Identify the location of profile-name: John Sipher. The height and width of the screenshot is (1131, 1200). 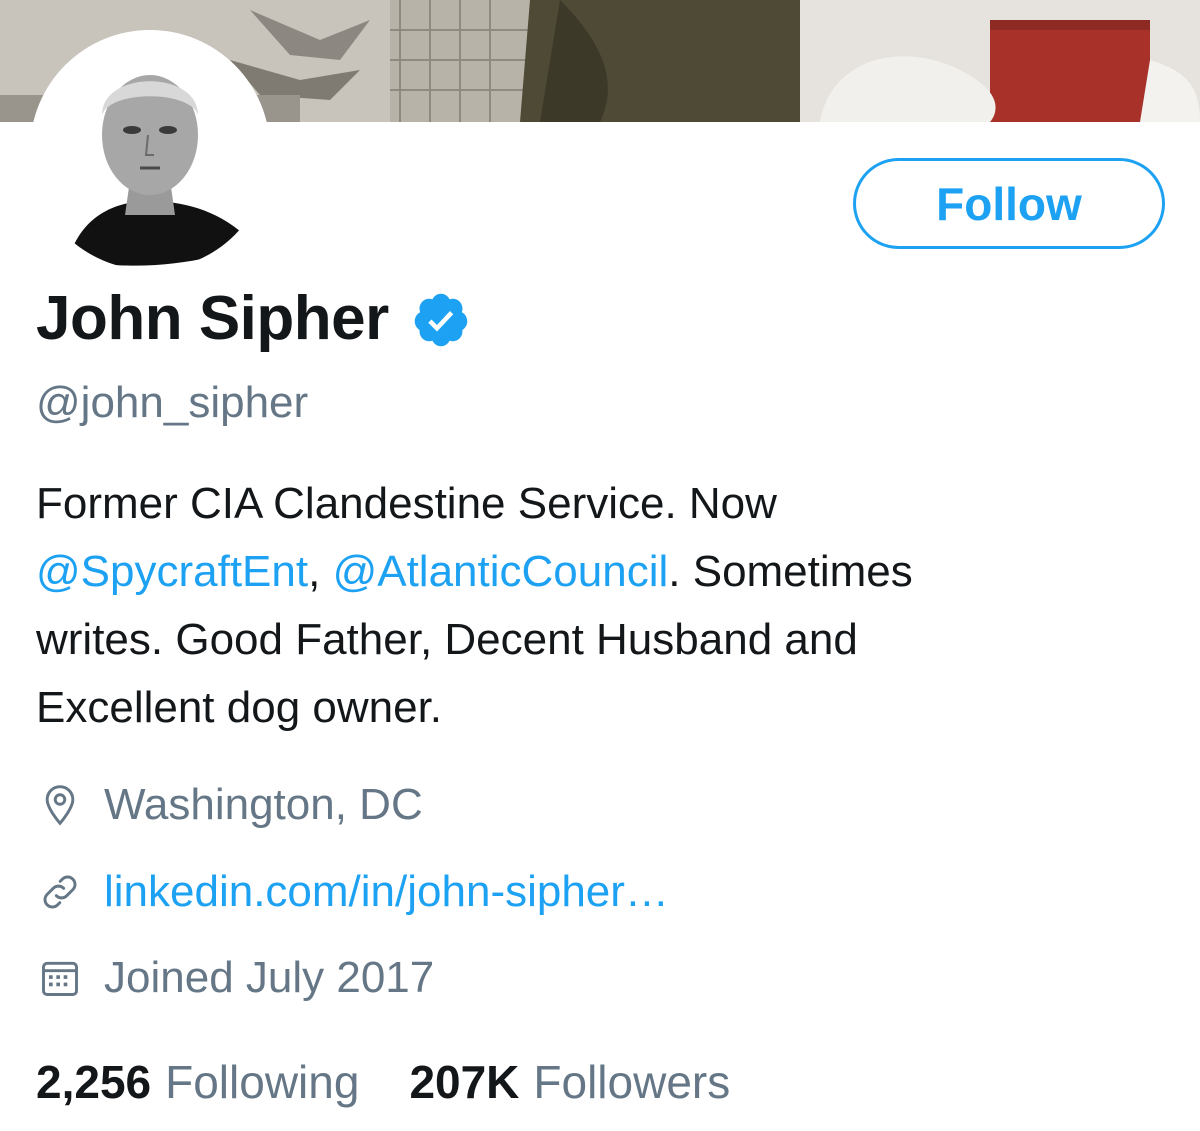
(212, 318).